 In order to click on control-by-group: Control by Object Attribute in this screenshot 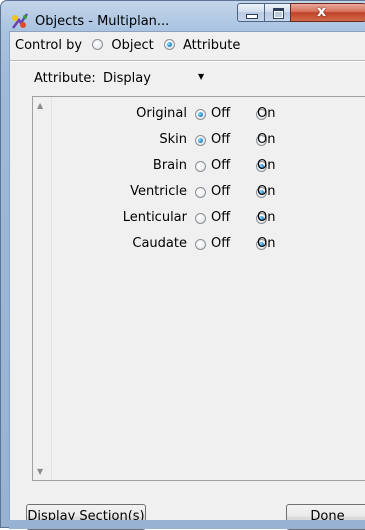, I will do `click(127, 45)`.